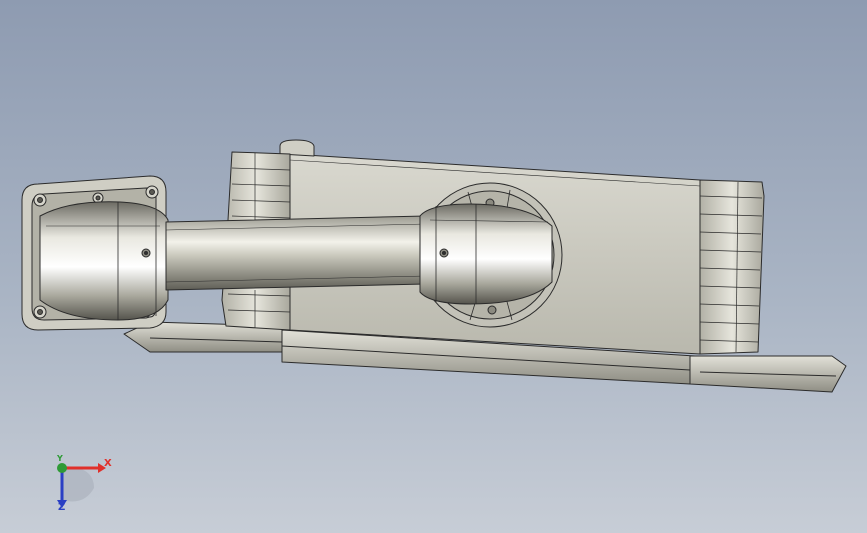  I want to click on axis-x-label: X, so click(108, 463).